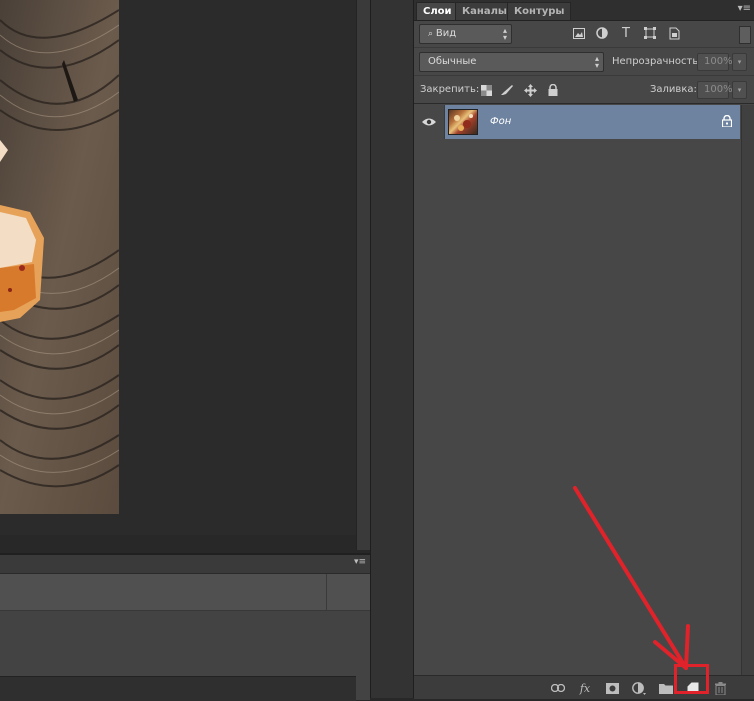 The height and width of the screenshot is (701, 754). Describe the element at coordinates (691, 679) in the screenshot. I see `new-layer-highlight-box` at that location.